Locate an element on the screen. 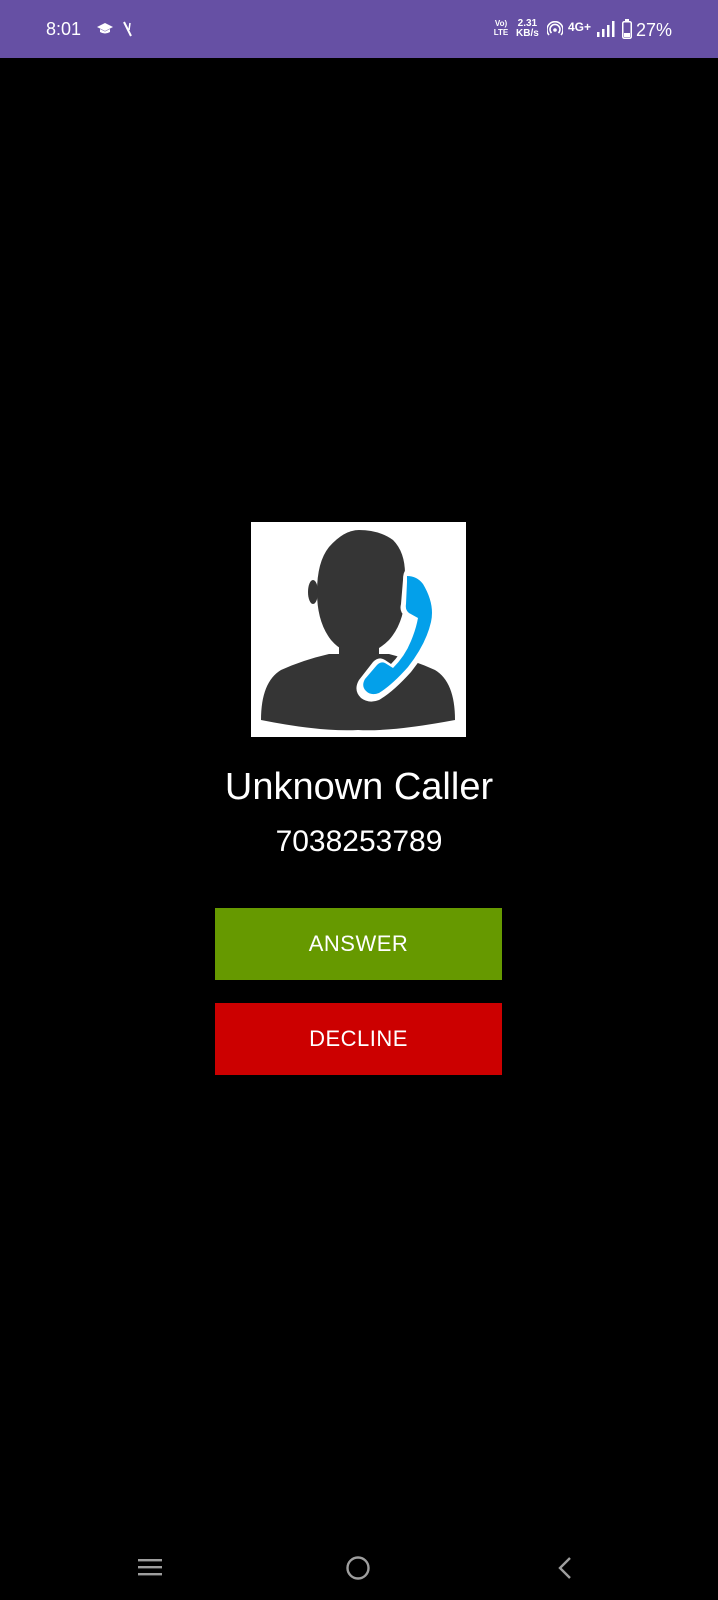  battery-percent: 27% is located at coordinates (654, 30).